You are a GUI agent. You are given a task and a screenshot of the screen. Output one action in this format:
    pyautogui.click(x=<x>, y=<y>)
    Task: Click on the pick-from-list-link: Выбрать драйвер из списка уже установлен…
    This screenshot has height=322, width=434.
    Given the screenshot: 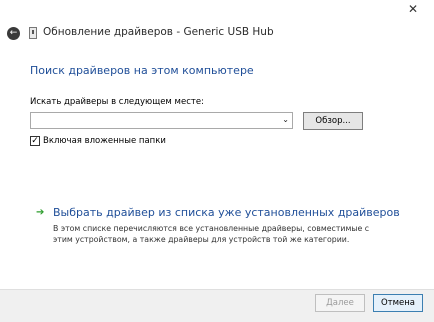 What is the action you would take?
    pyautogui.click(x=226, y=212)
    